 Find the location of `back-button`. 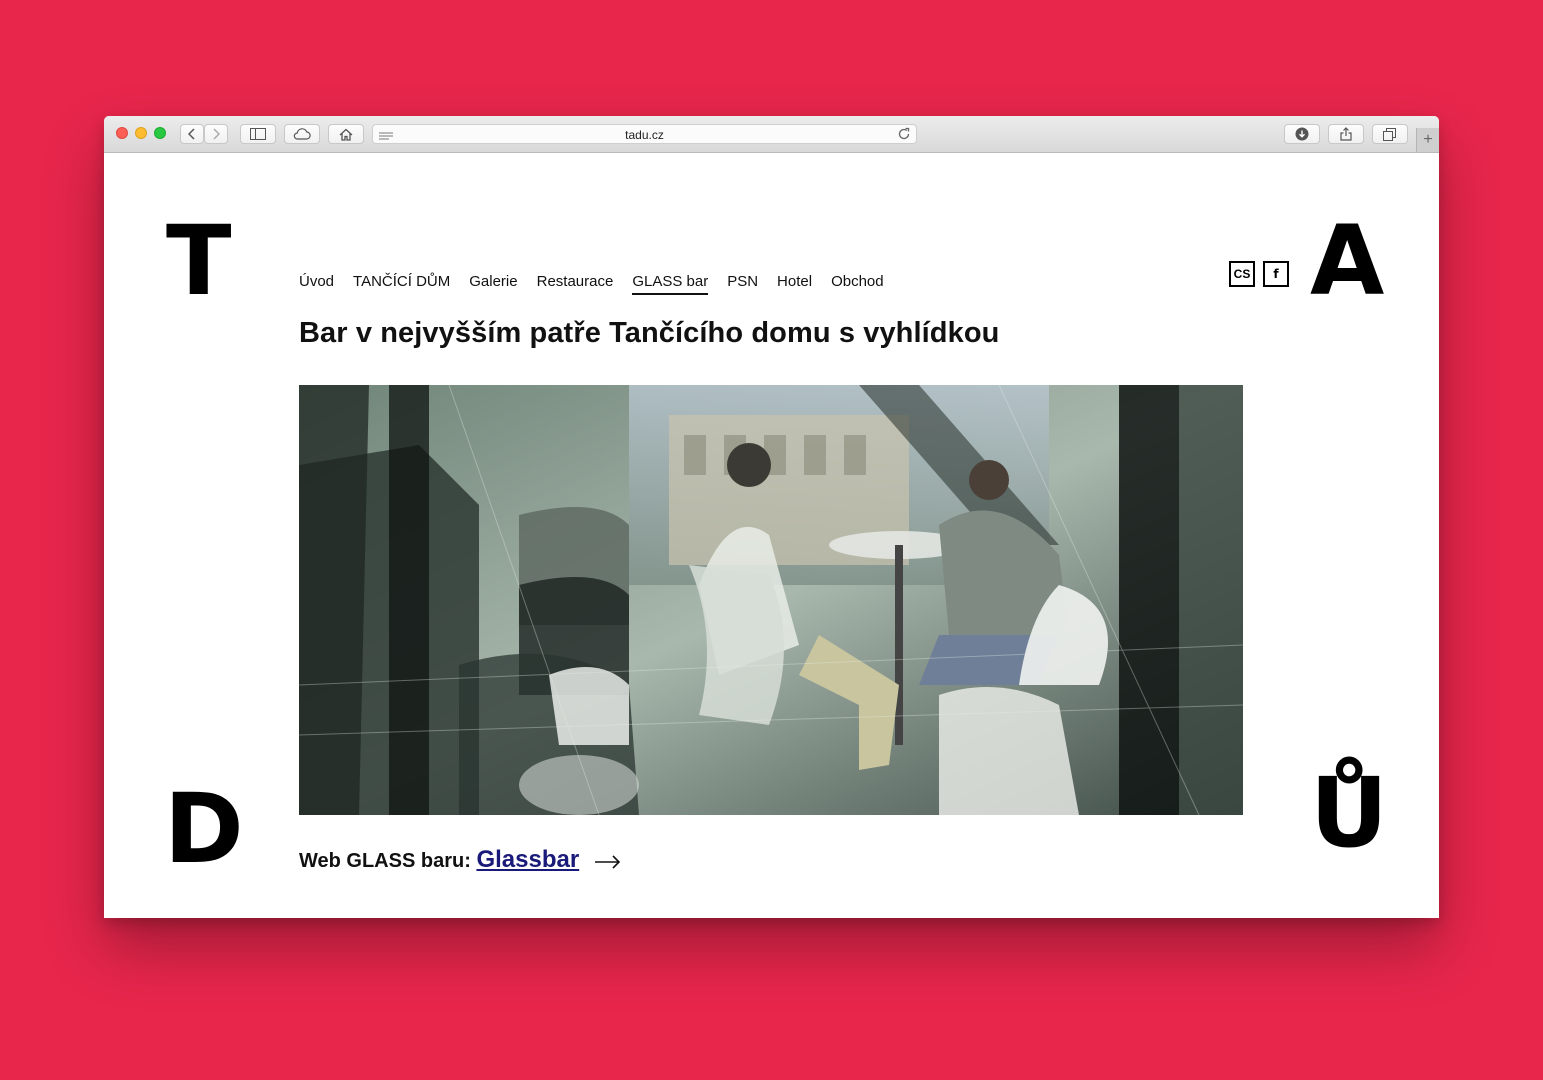

back-button is located at coordinates (192, 134).